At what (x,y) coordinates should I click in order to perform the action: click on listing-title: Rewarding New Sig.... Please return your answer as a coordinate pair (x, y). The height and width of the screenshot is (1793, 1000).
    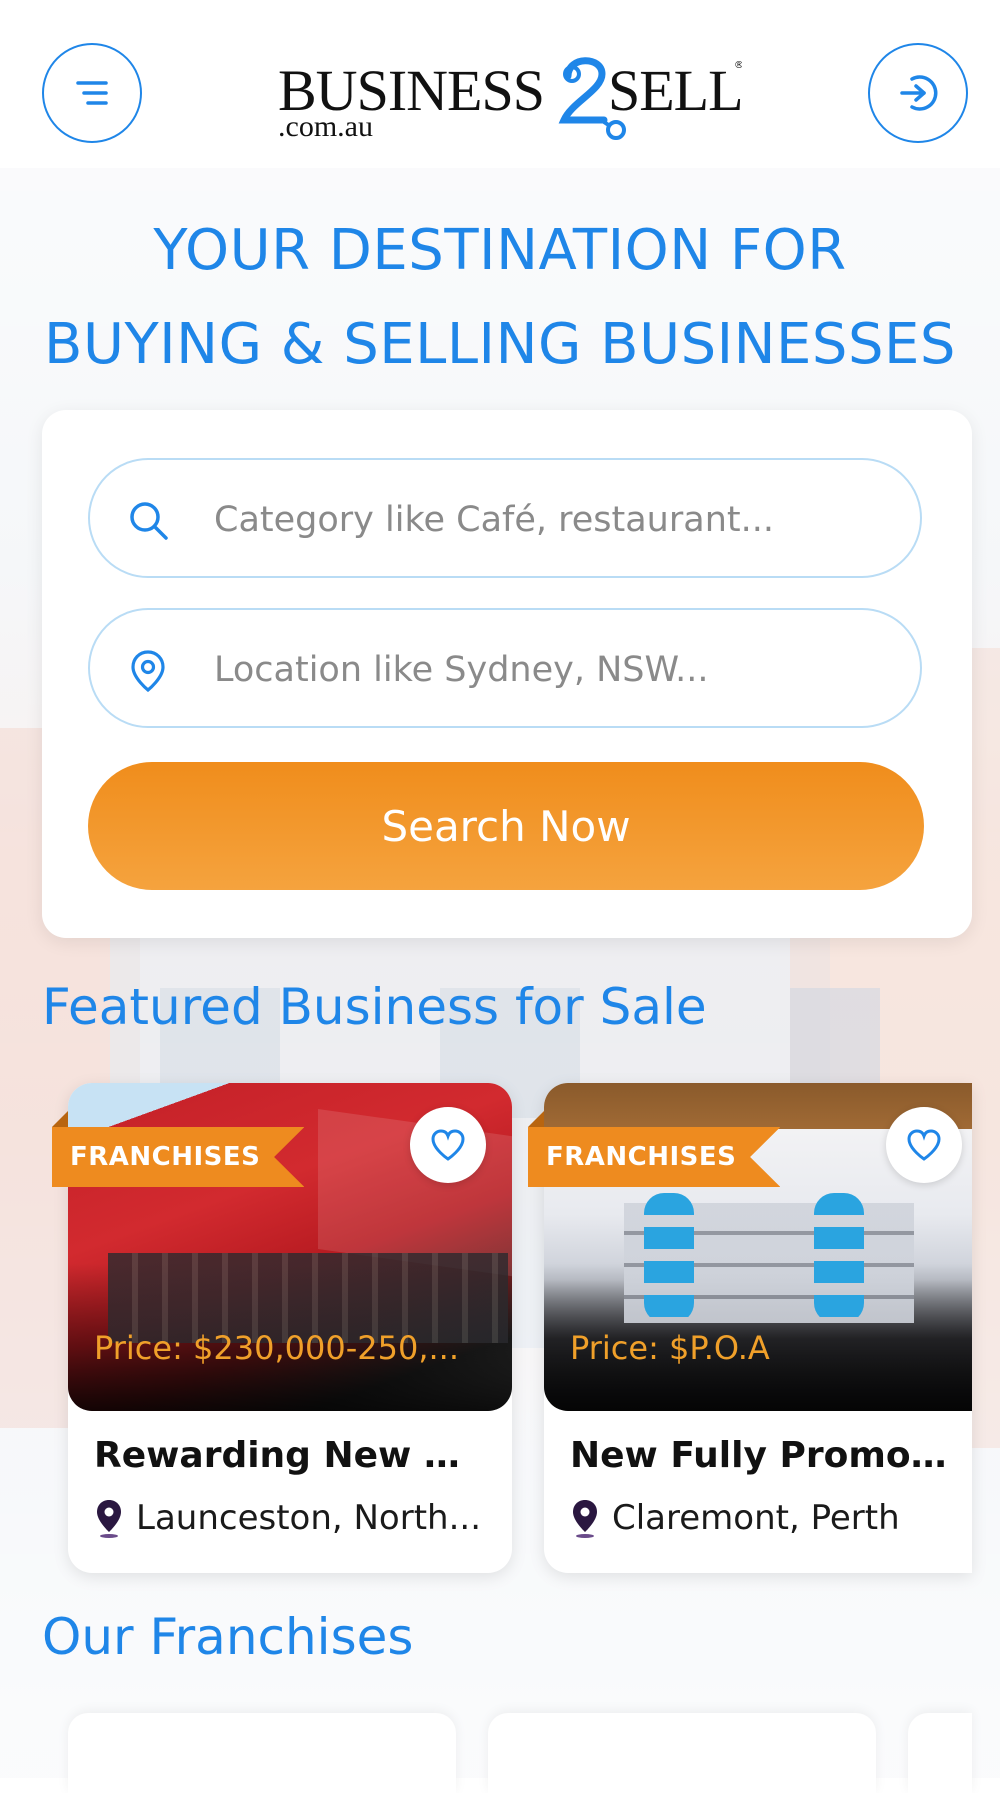
    Looking at the image, I should click on (289, 1455).